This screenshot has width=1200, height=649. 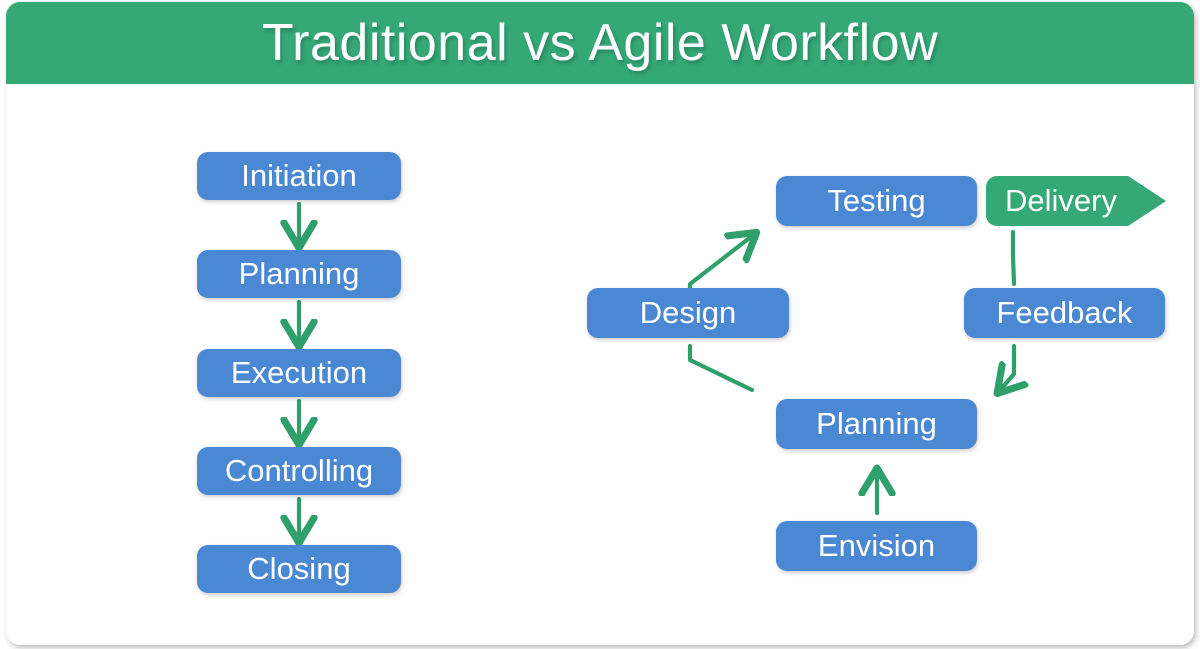 I want to click on node-initiation: Initiation, so click(x=299, y=176).